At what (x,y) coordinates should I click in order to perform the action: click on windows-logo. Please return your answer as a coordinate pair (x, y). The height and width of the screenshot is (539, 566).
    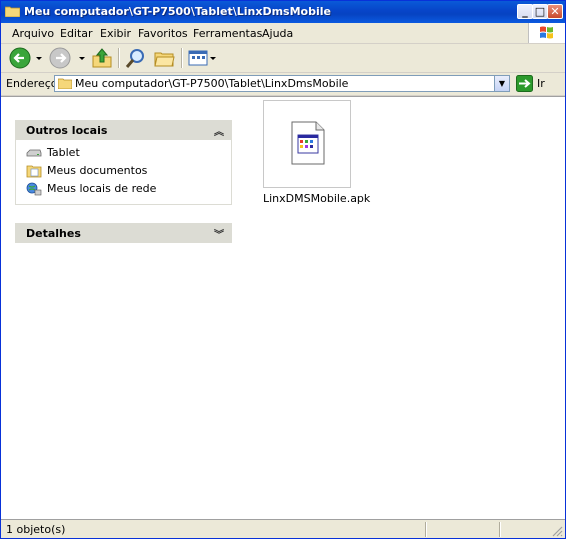
    Looking at the image, I should click on (546, 33).